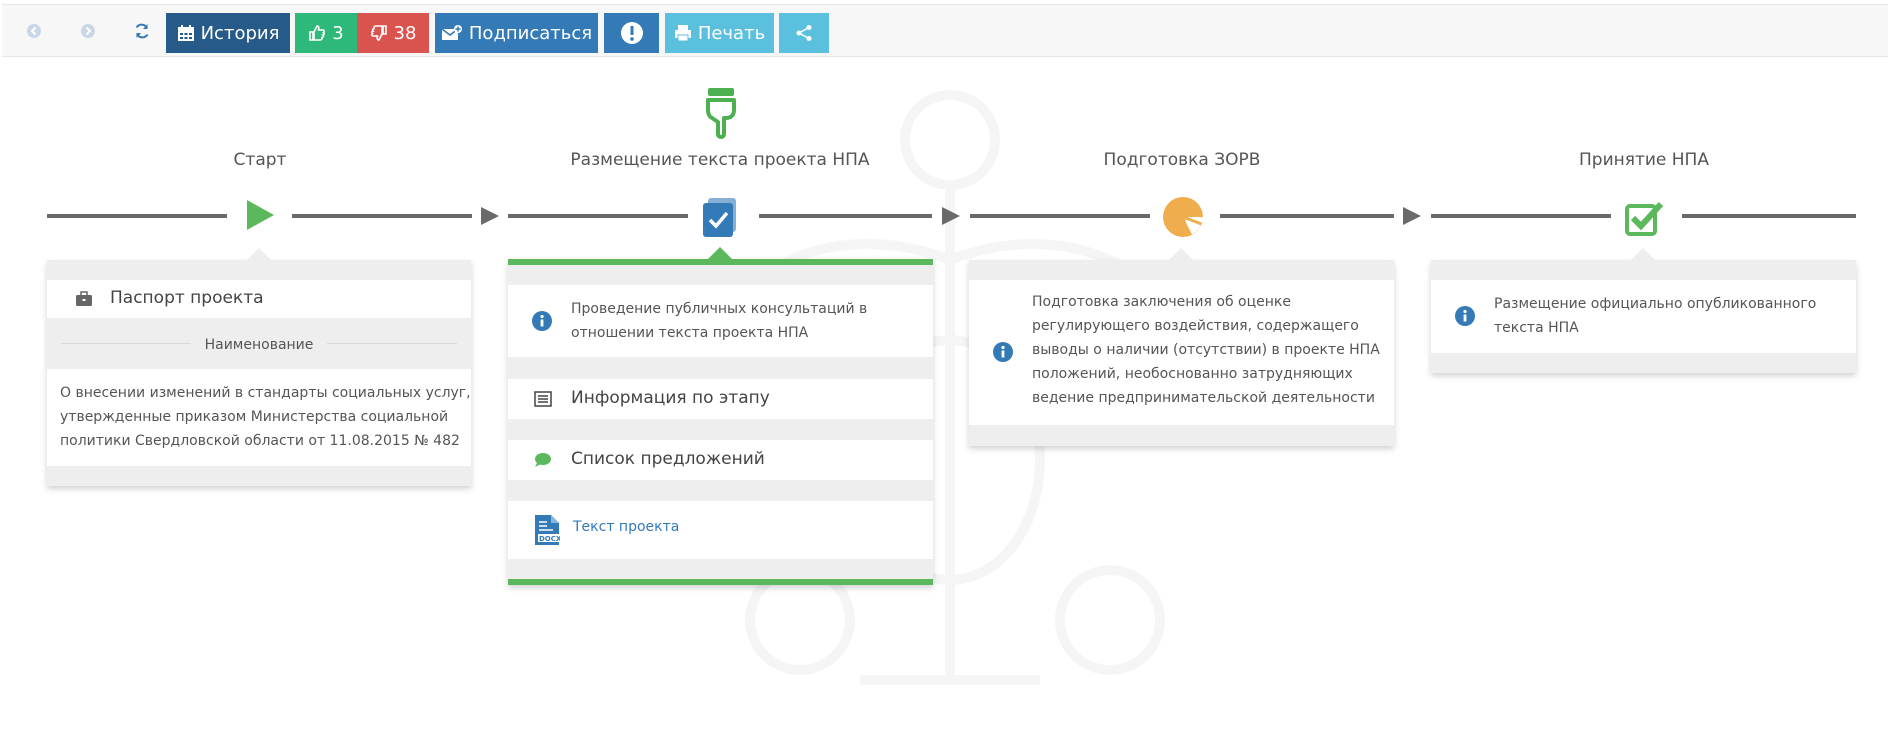 This screenshot has width=1888, height=743. I want to click on calendar-icon, so click(185, 33).